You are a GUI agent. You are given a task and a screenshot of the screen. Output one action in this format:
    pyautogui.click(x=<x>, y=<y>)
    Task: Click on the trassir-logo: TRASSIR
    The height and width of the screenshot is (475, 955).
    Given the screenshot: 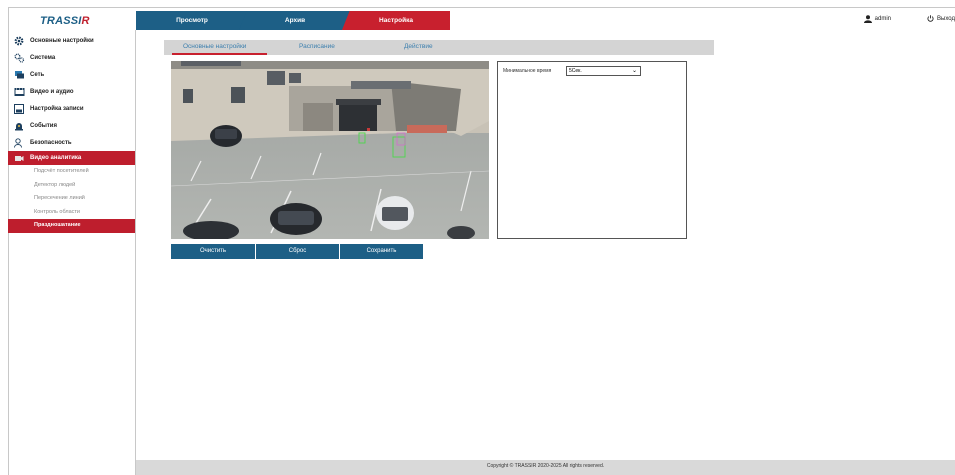 What is the action you would take?
    pyautogui.click(x=65, y=21)
    